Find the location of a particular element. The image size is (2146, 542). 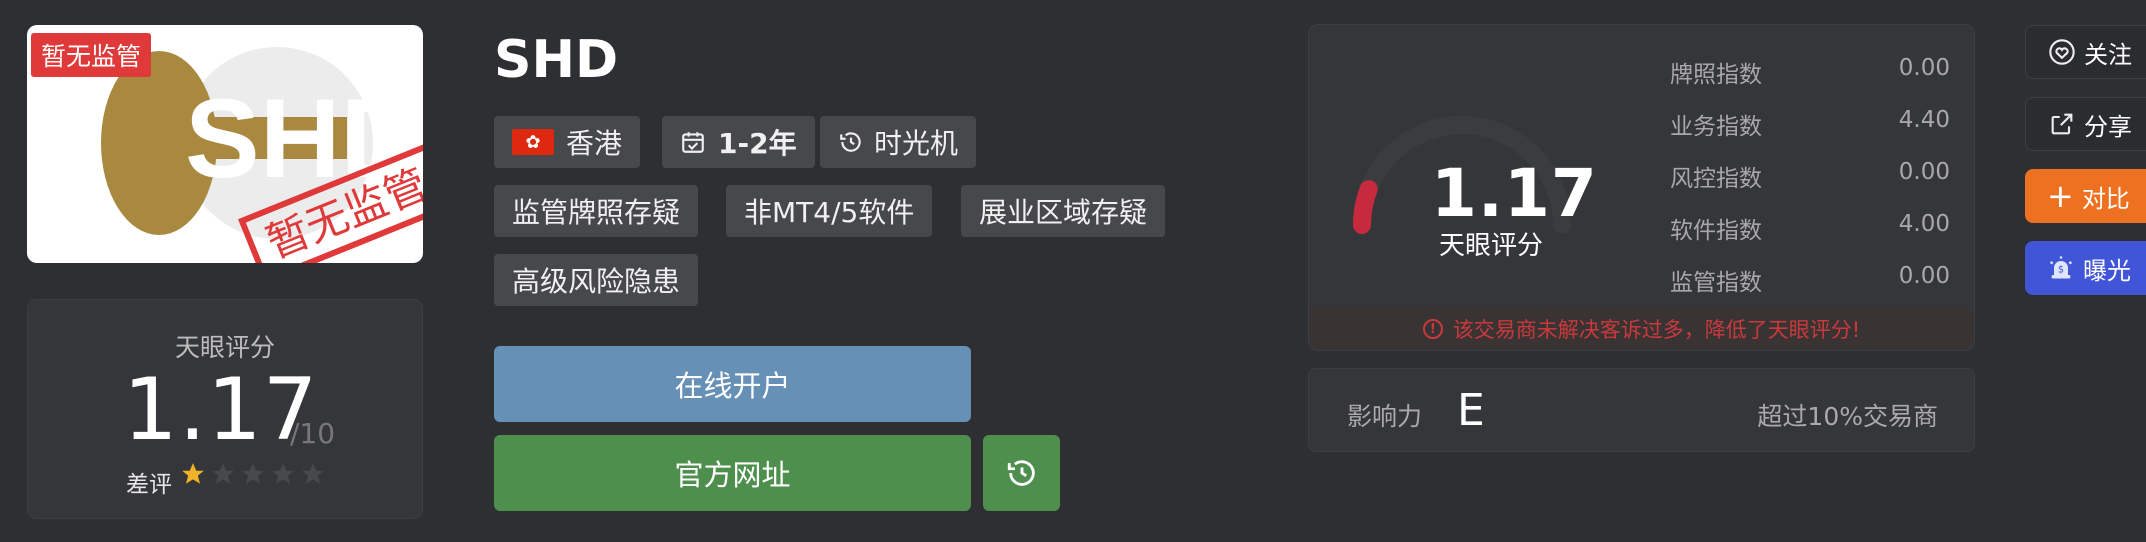

tag-license-doubt: 监管牌照存疑 is located at coordinates (596, 211).